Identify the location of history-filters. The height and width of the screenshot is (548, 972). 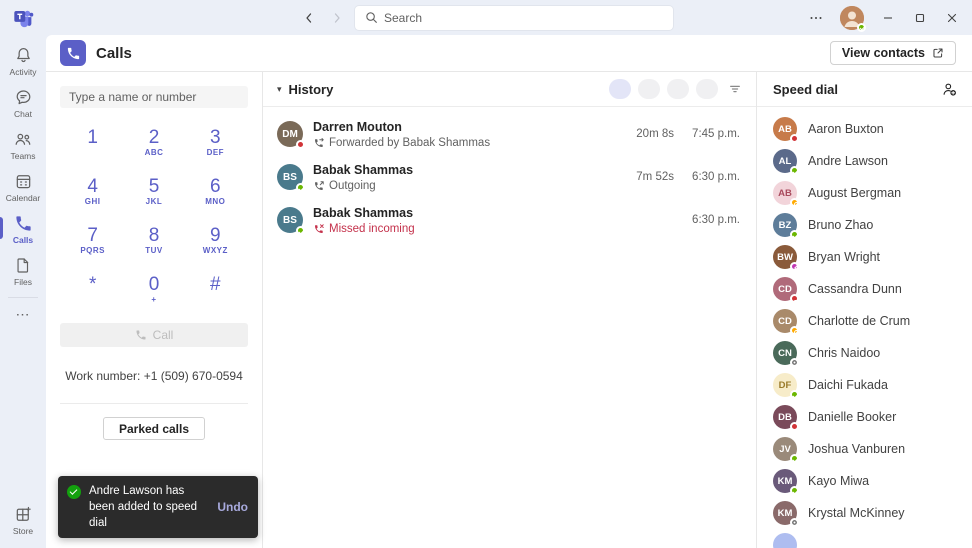
(663, 89).